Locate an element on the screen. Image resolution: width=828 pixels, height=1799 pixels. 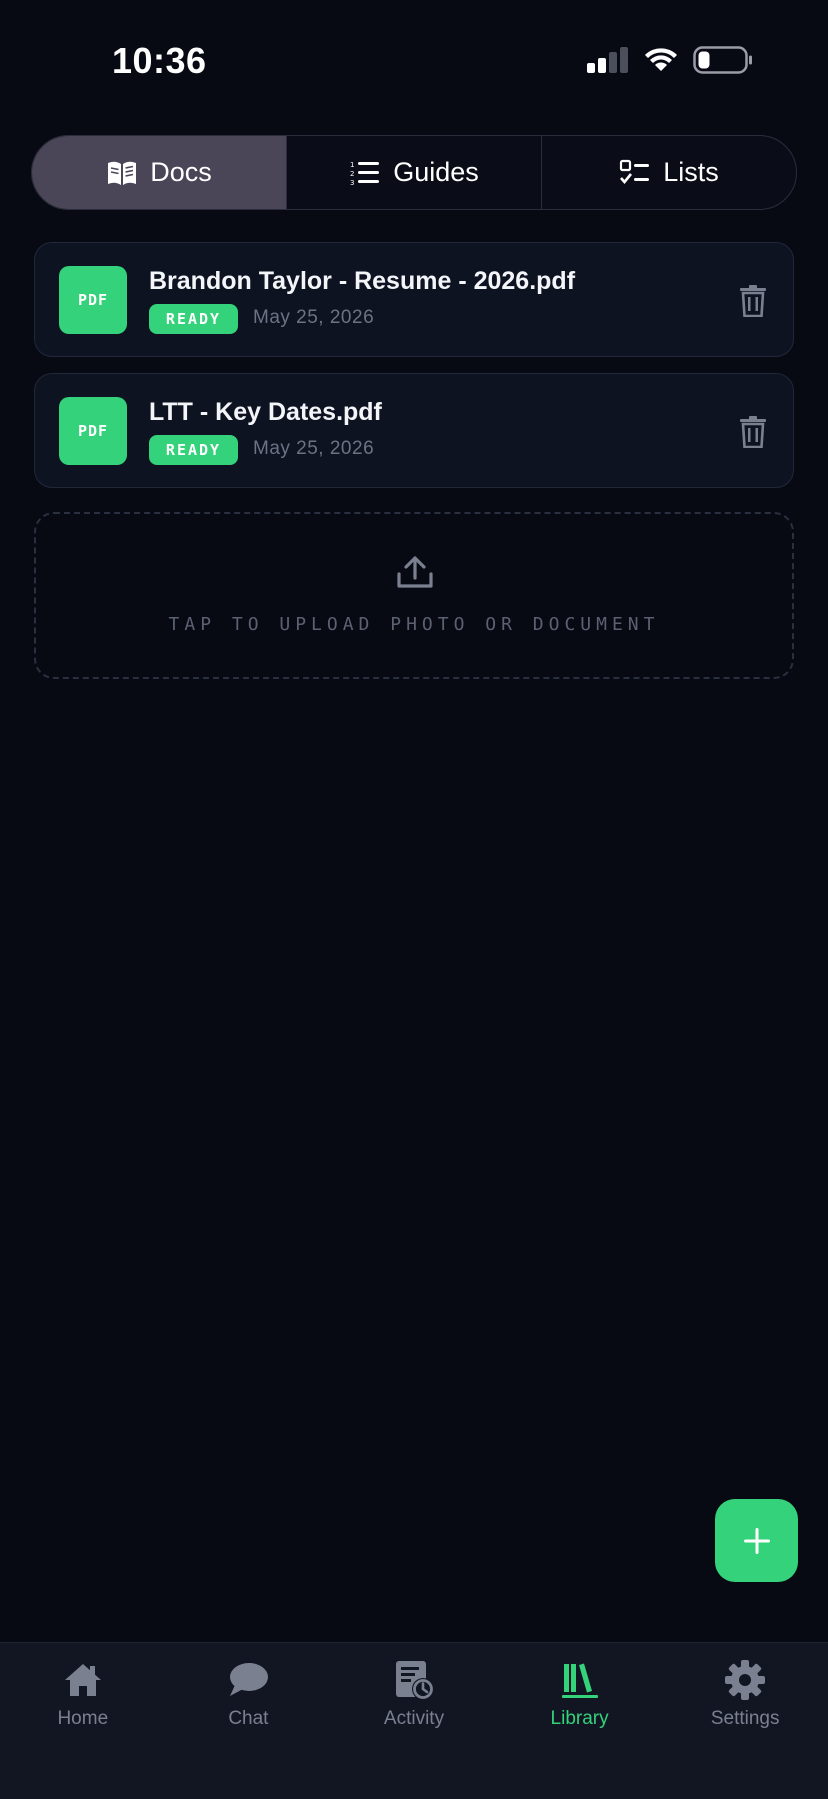
svg-text: 2 is located at coordinates (352, 174).